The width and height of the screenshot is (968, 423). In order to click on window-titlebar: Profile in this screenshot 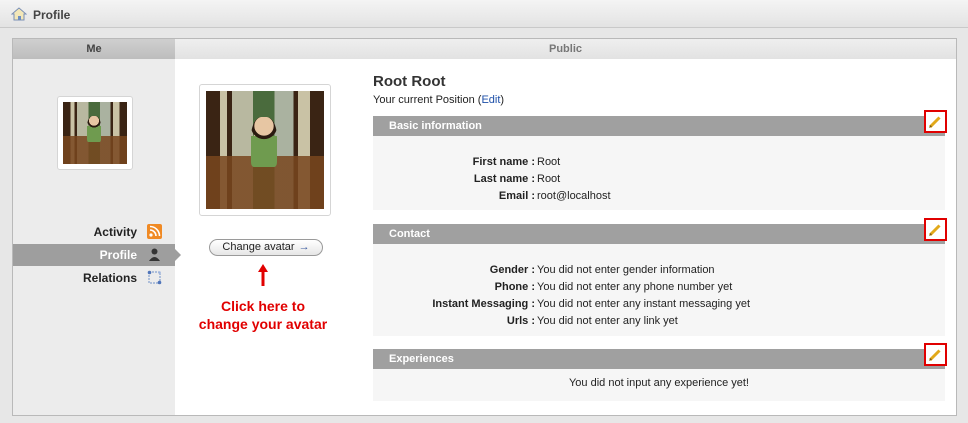, I will do `click(484, 14)`.